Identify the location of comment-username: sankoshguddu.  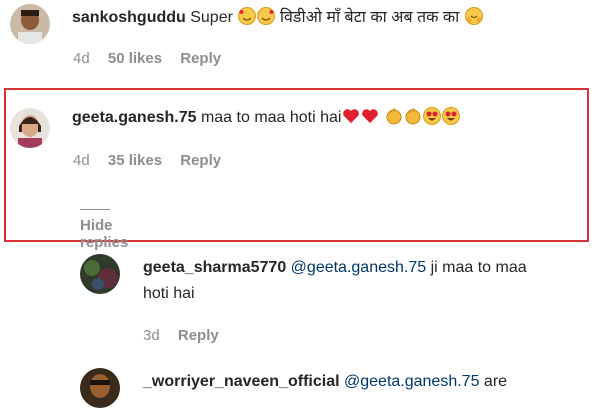
(129, 17).